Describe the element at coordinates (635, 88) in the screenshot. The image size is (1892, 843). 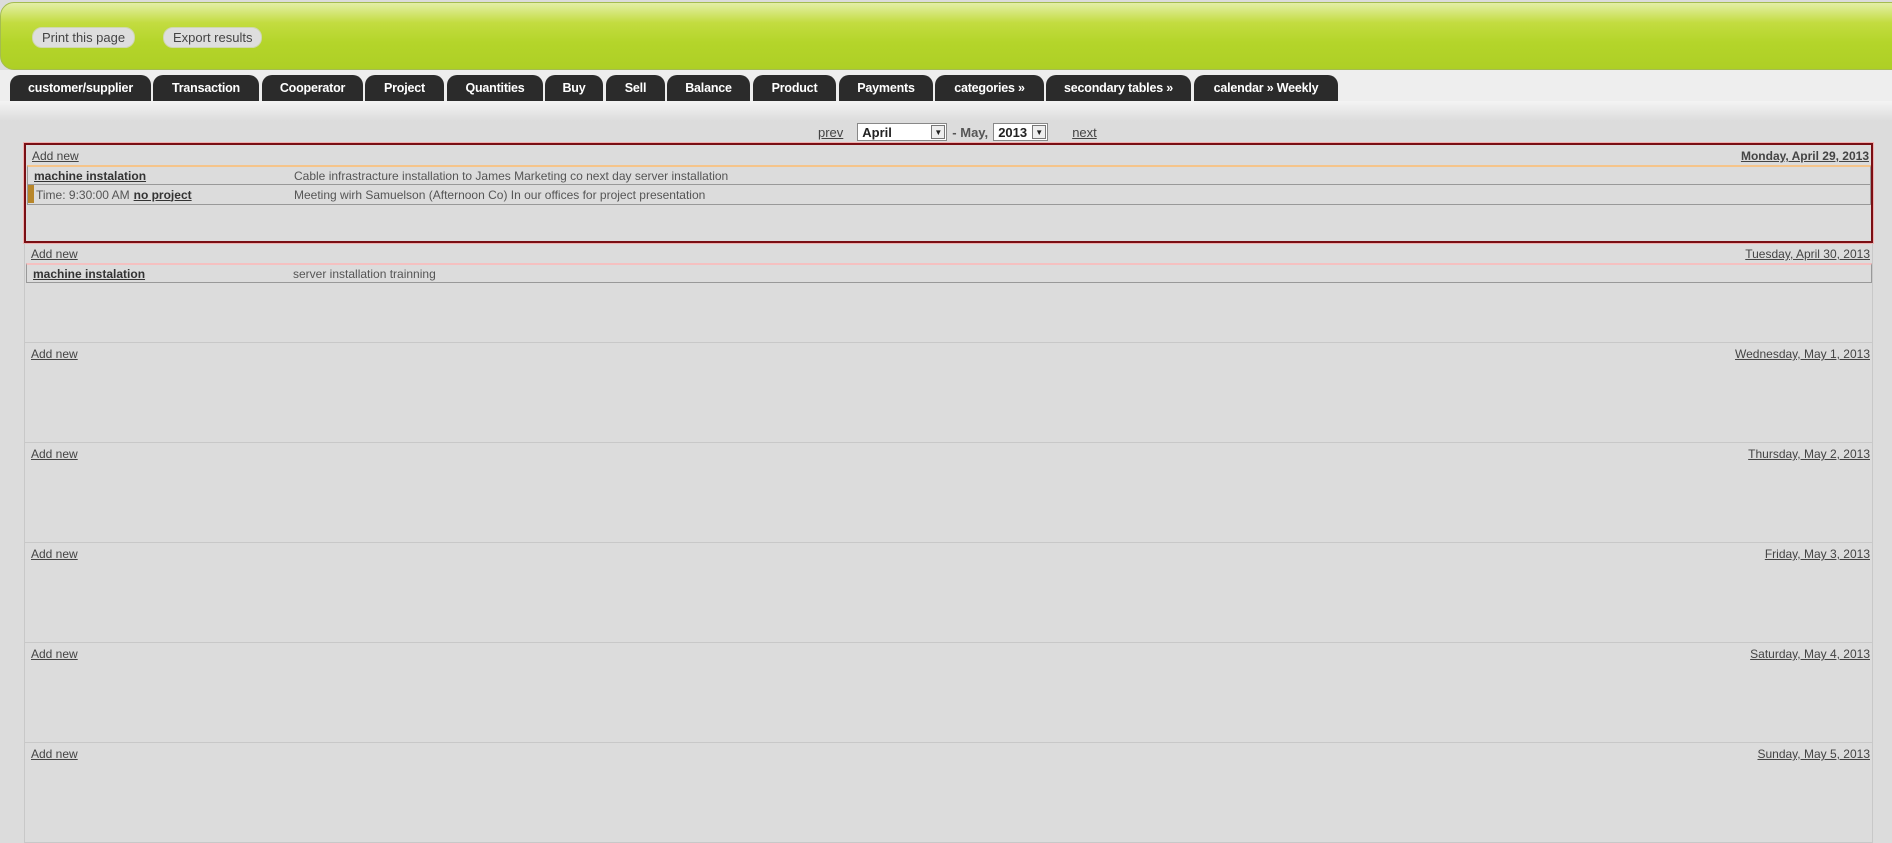
I see `tab-sell: Sell` at that location.